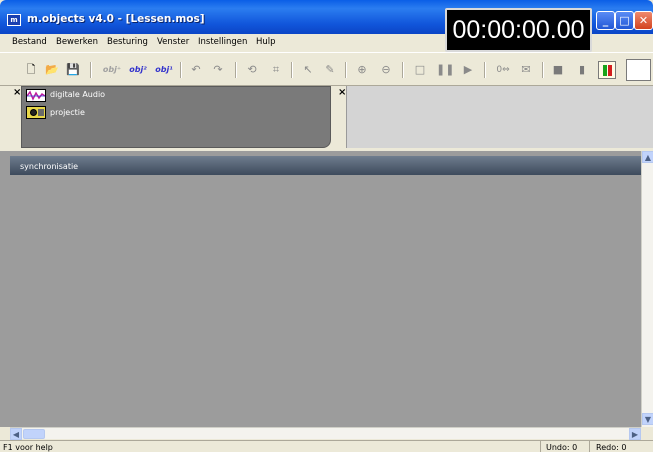 This screenshot has height=452, width=653. I want to click on save-icon: 💾, so click(73, 70).